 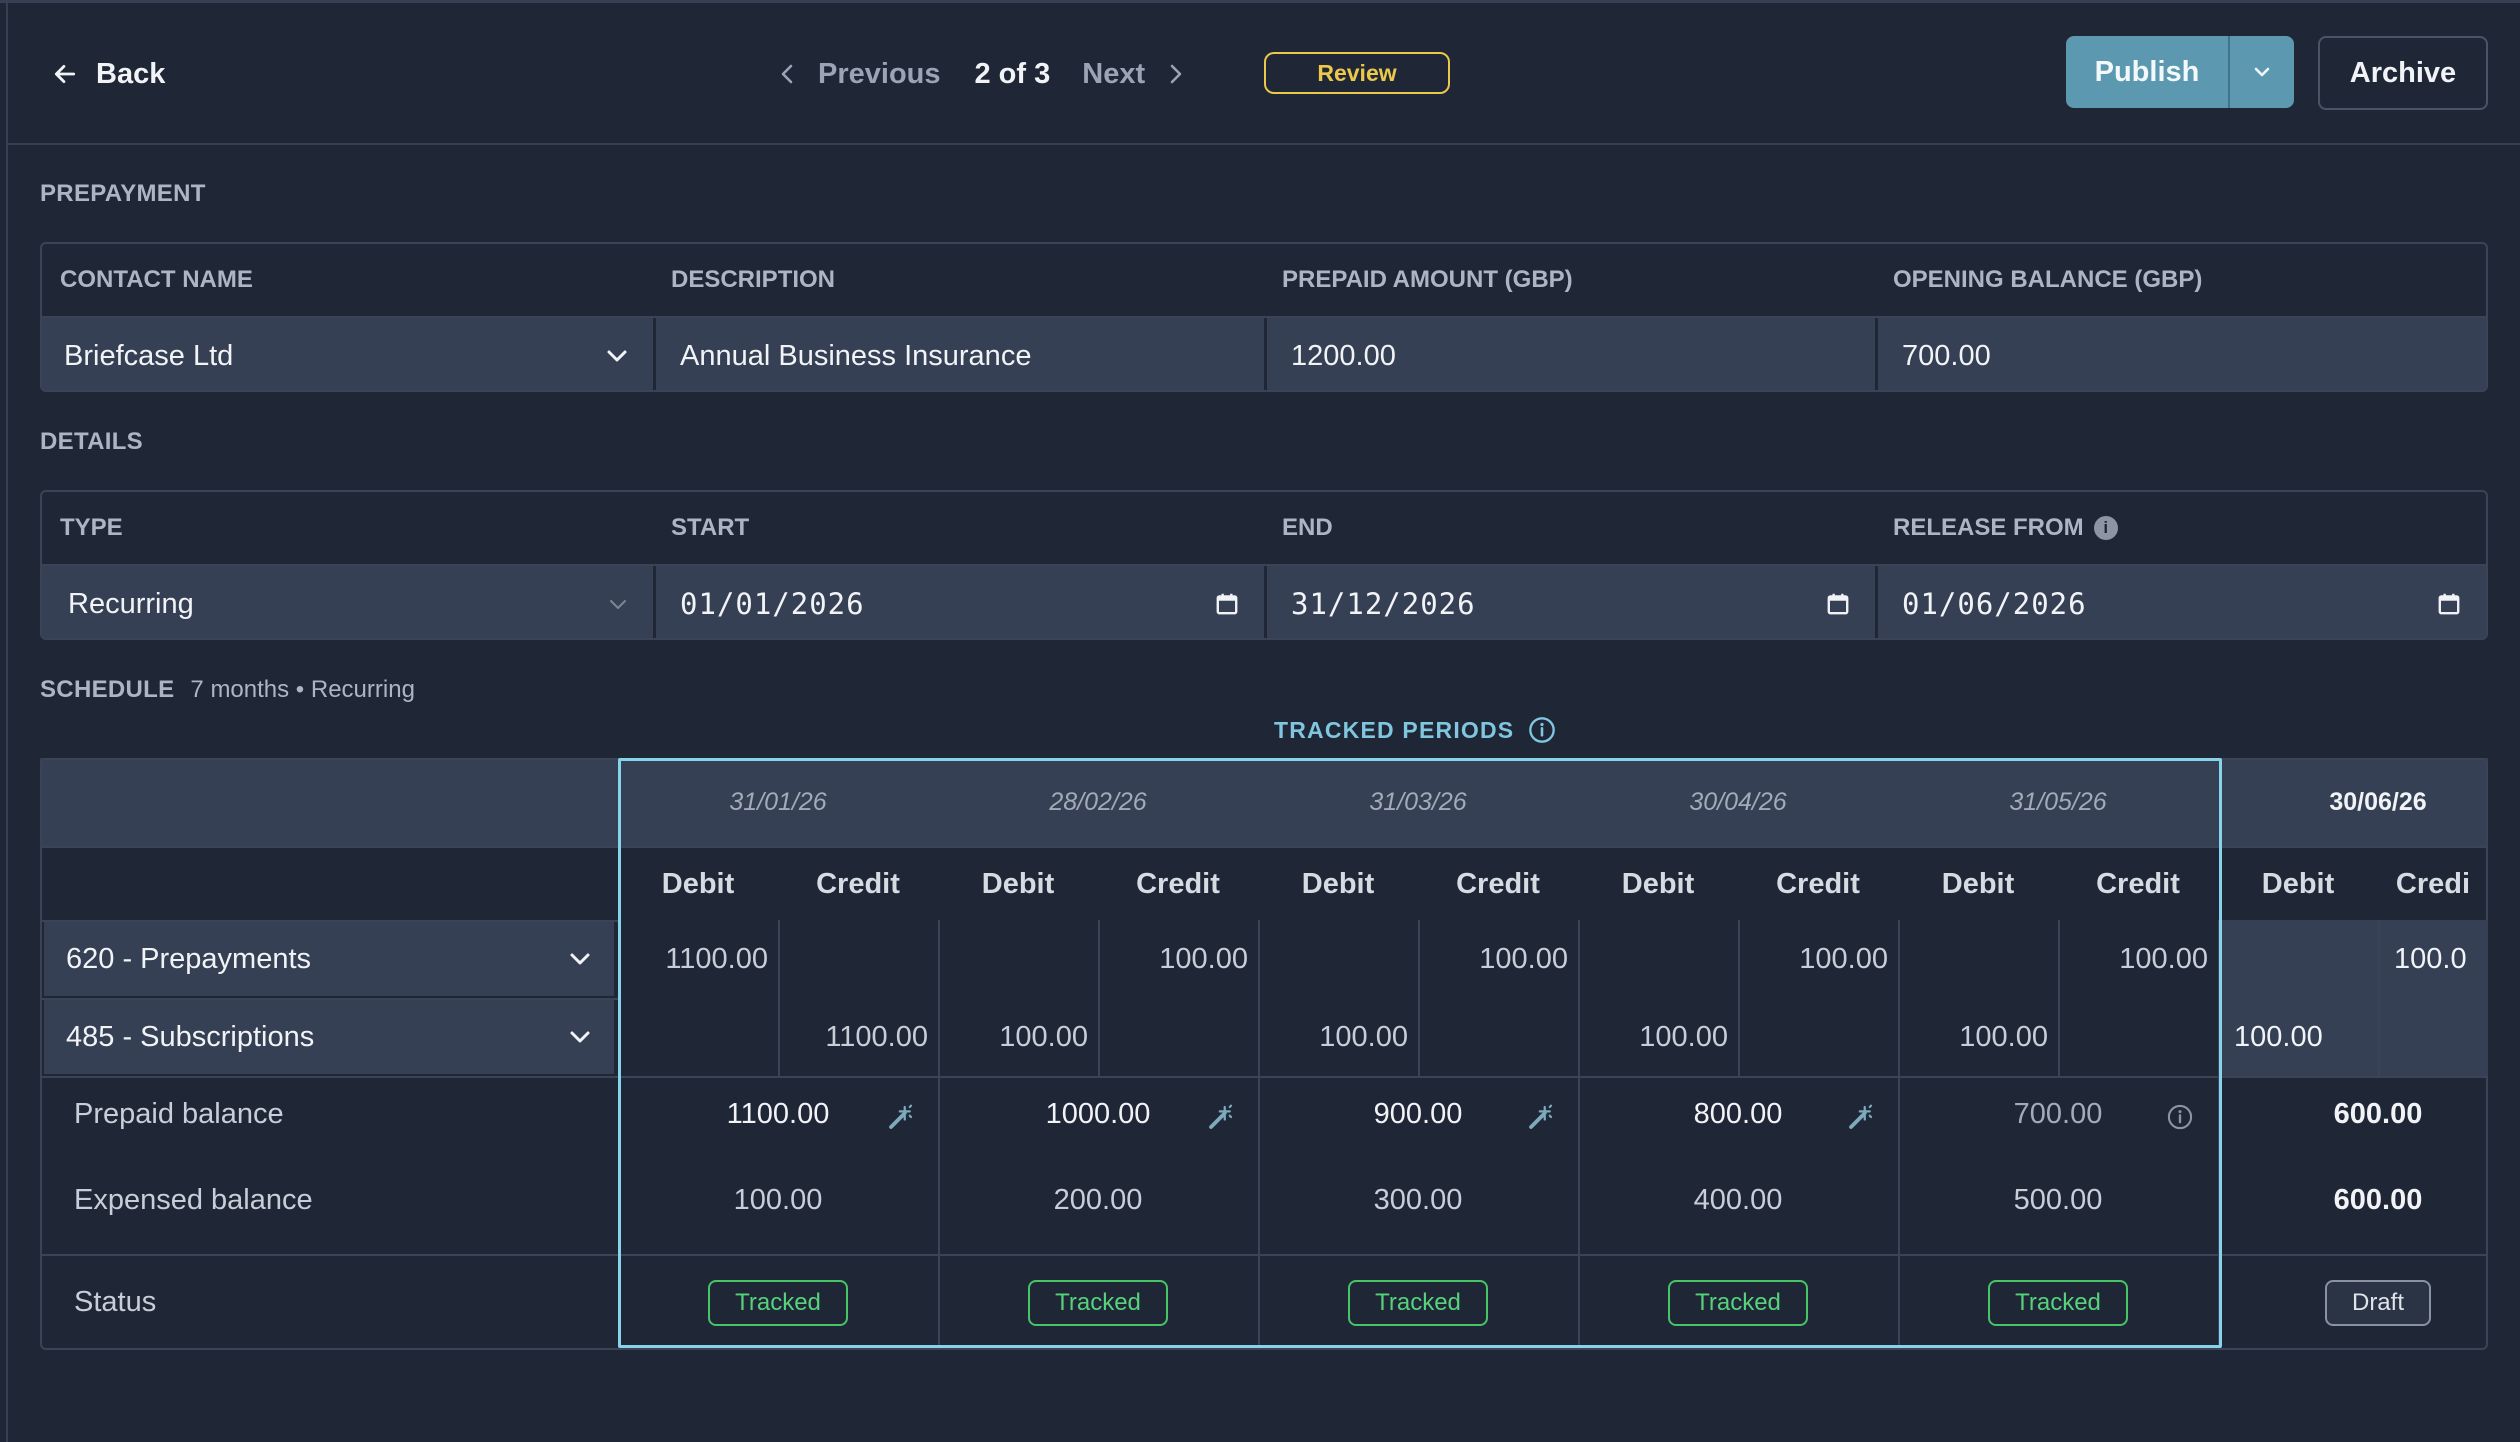 What do you see at coordinates (710, 527) in the screenshot?
I see `start-label: START` at bounding box center [710, 527].